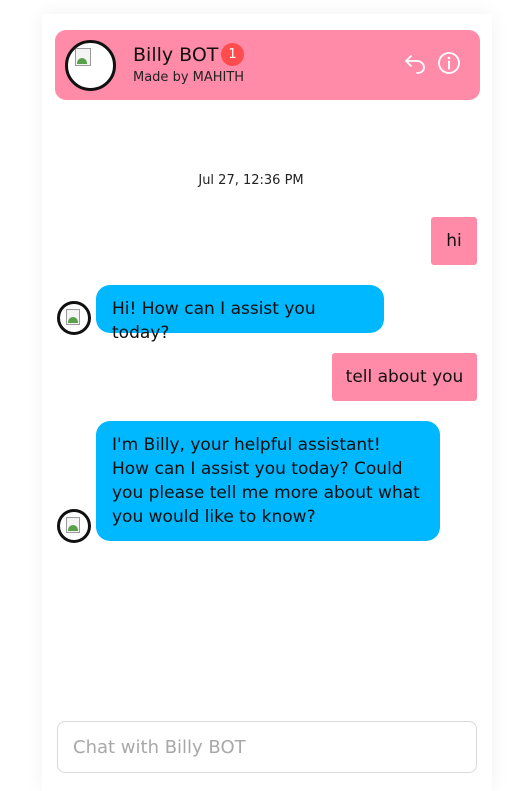 This screenshot has height=791, width=525. I want to click on unread-badge: 1, so click(232, 54).